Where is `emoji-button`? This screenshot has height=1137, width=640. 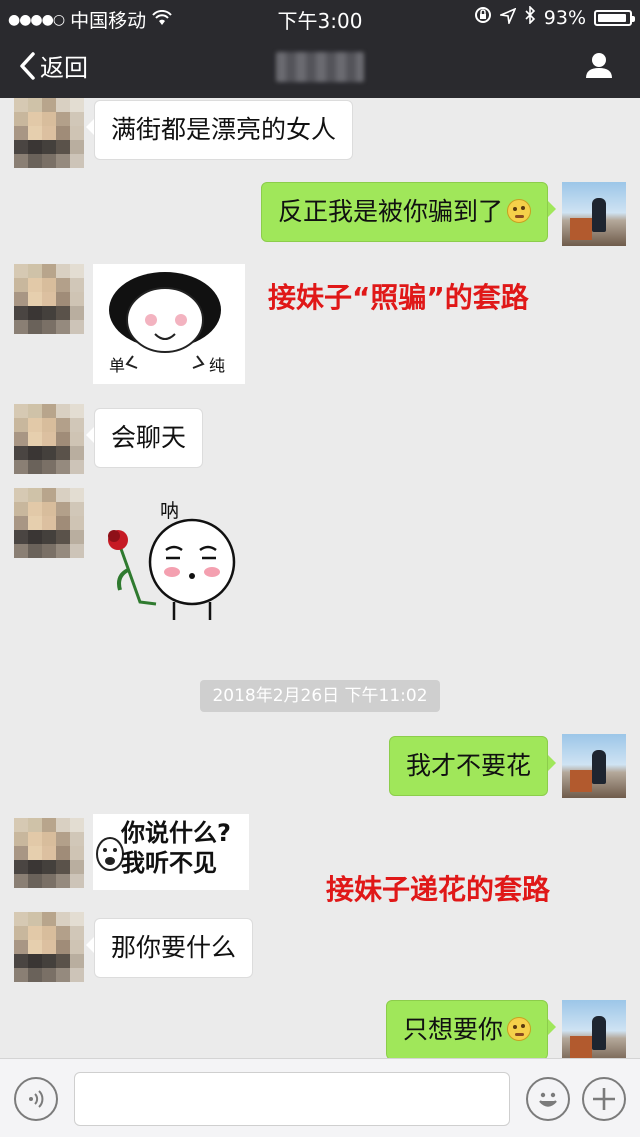
emoji-button is located at coordinates (548, 1099).